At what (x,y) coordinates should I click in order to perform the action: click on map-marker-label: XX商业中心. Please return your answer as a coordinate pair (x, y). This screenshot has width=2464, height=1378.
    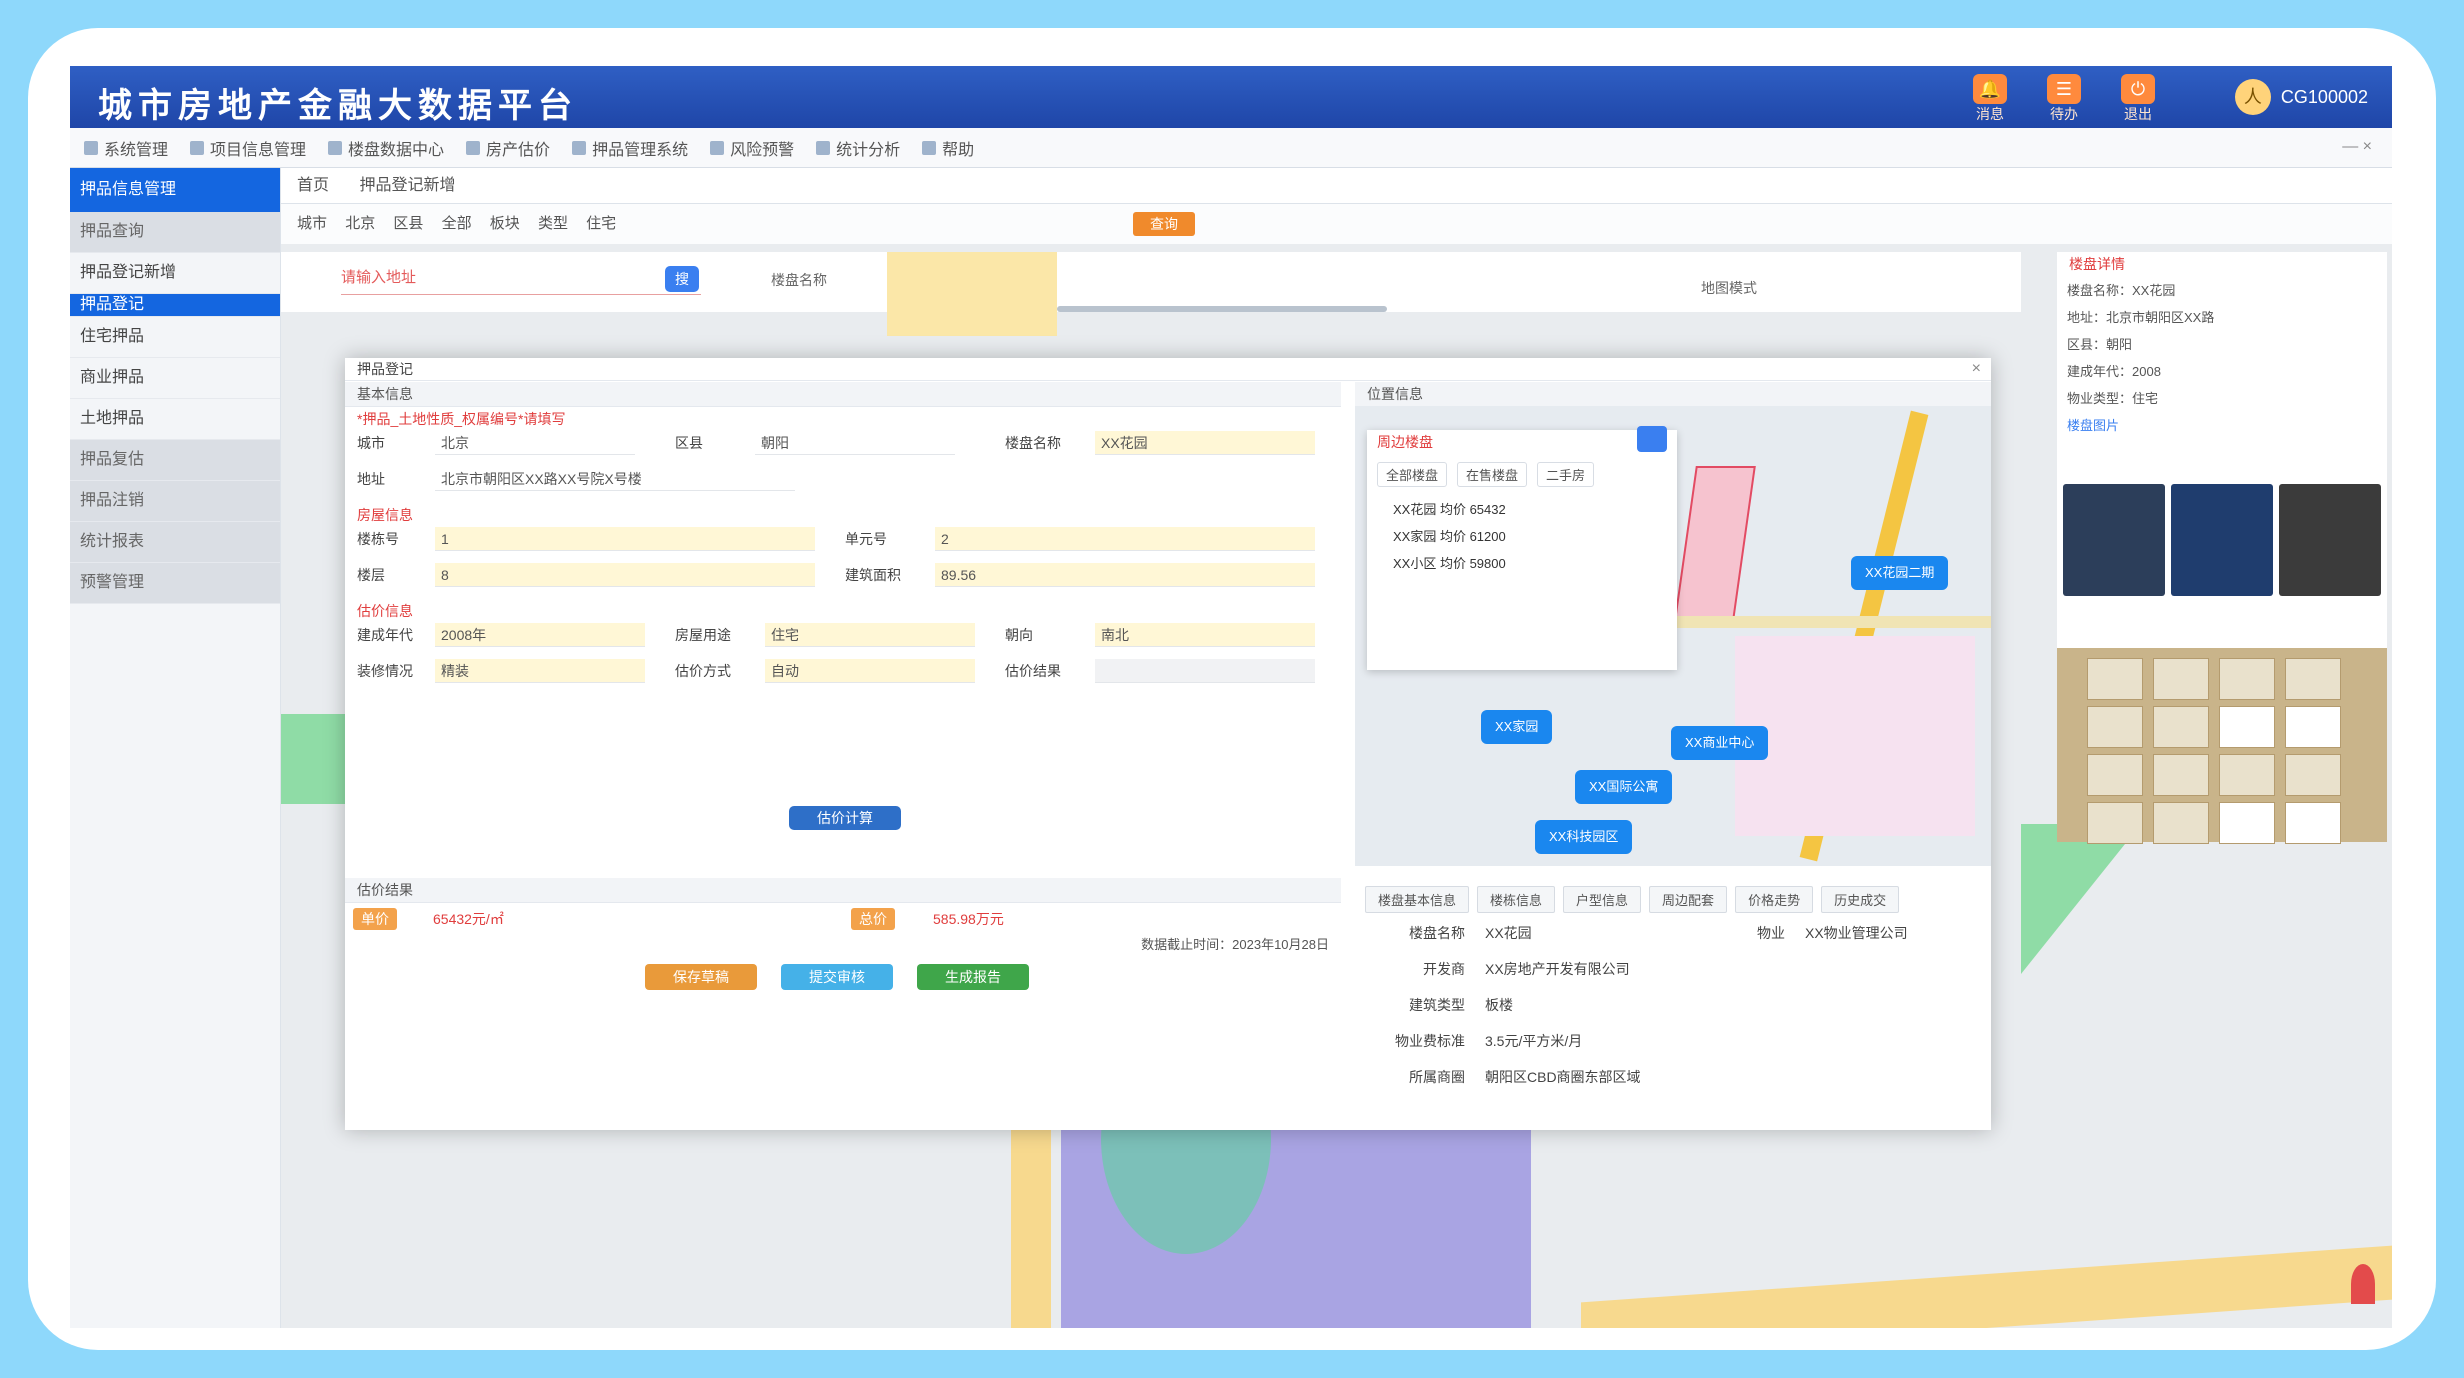
    Looking at the image, I should click on (1720, 743).